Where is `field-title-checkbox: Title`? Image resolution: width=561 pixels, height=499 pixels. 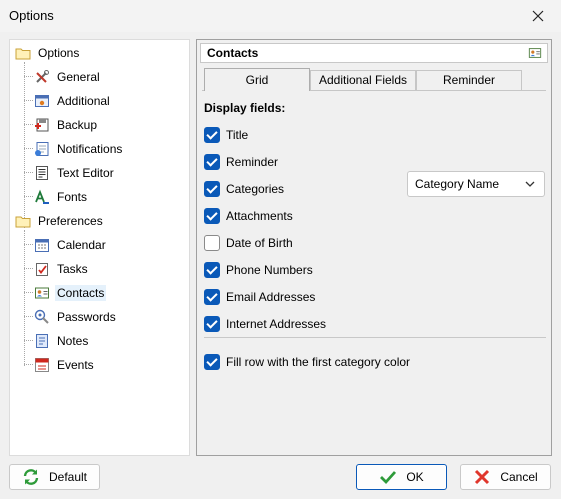
field-title-checkbox: Title is located at coordinates (226, 135).